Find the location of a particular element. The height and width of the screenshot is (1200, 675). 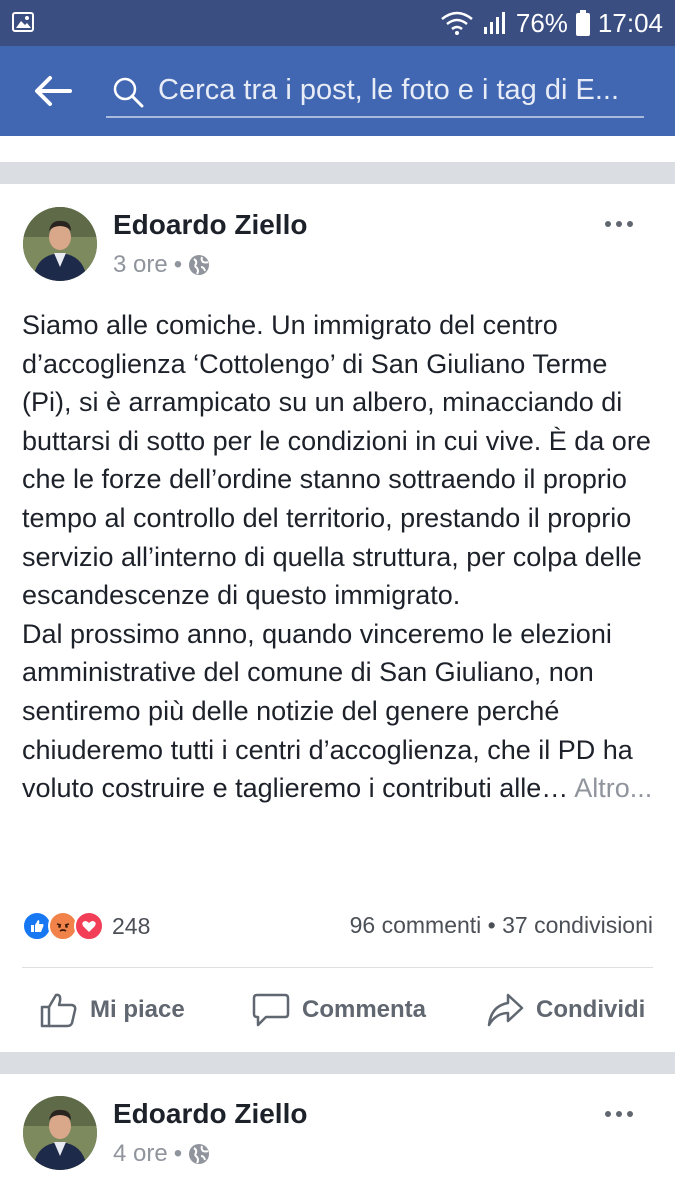

comment-button: Commenta is located at coordinates (339, 1010).